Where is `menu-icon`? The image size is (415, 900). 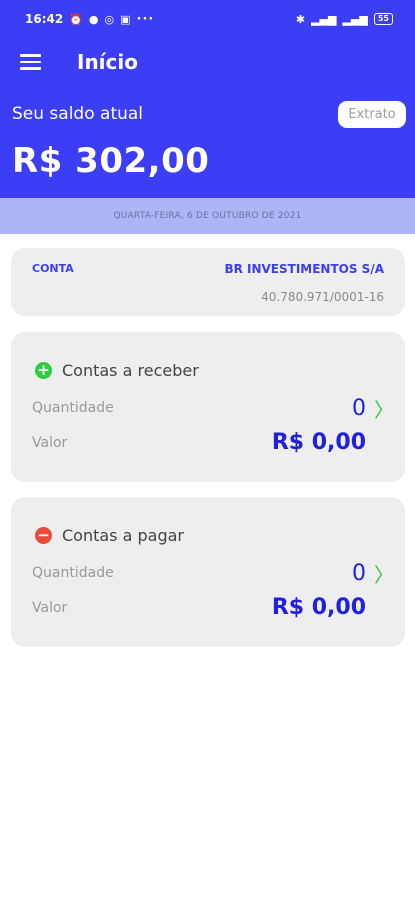 menu-icon is located at coordinates (30, 62).